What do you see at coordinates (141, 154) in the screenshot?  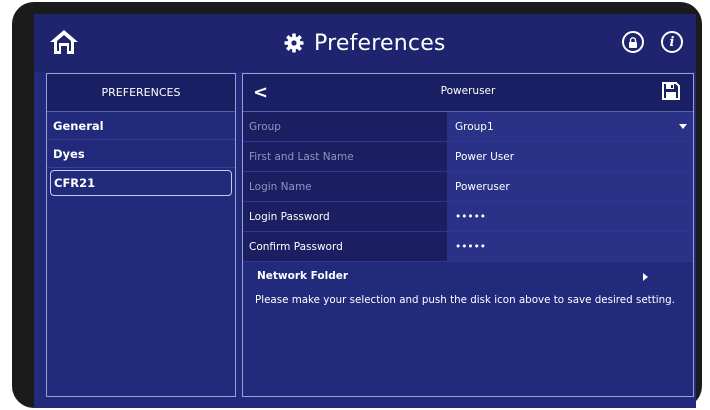 I see `sidebar-item-dyes: Dyes` at bounding box center [141, 154].